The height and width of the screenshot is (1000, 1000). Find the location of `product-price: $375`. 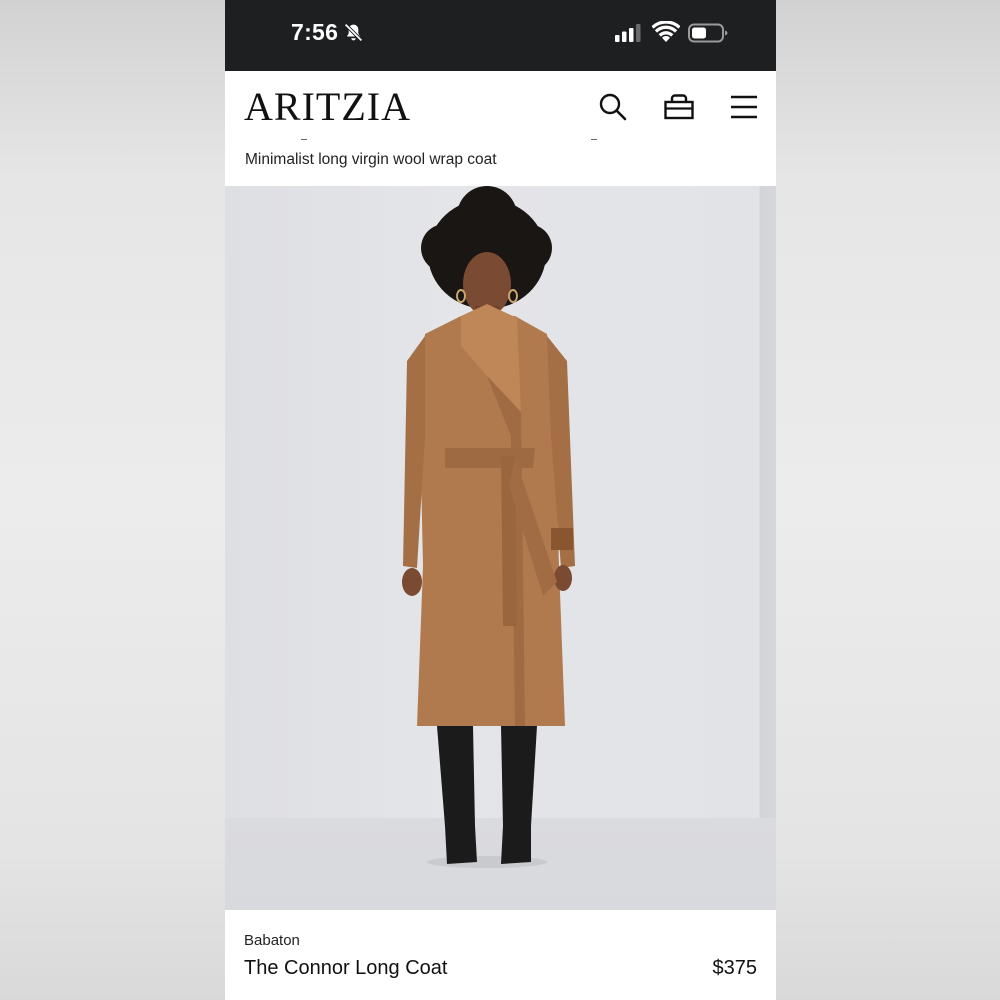

product-price: $375 is located at coordinates (735, 968).